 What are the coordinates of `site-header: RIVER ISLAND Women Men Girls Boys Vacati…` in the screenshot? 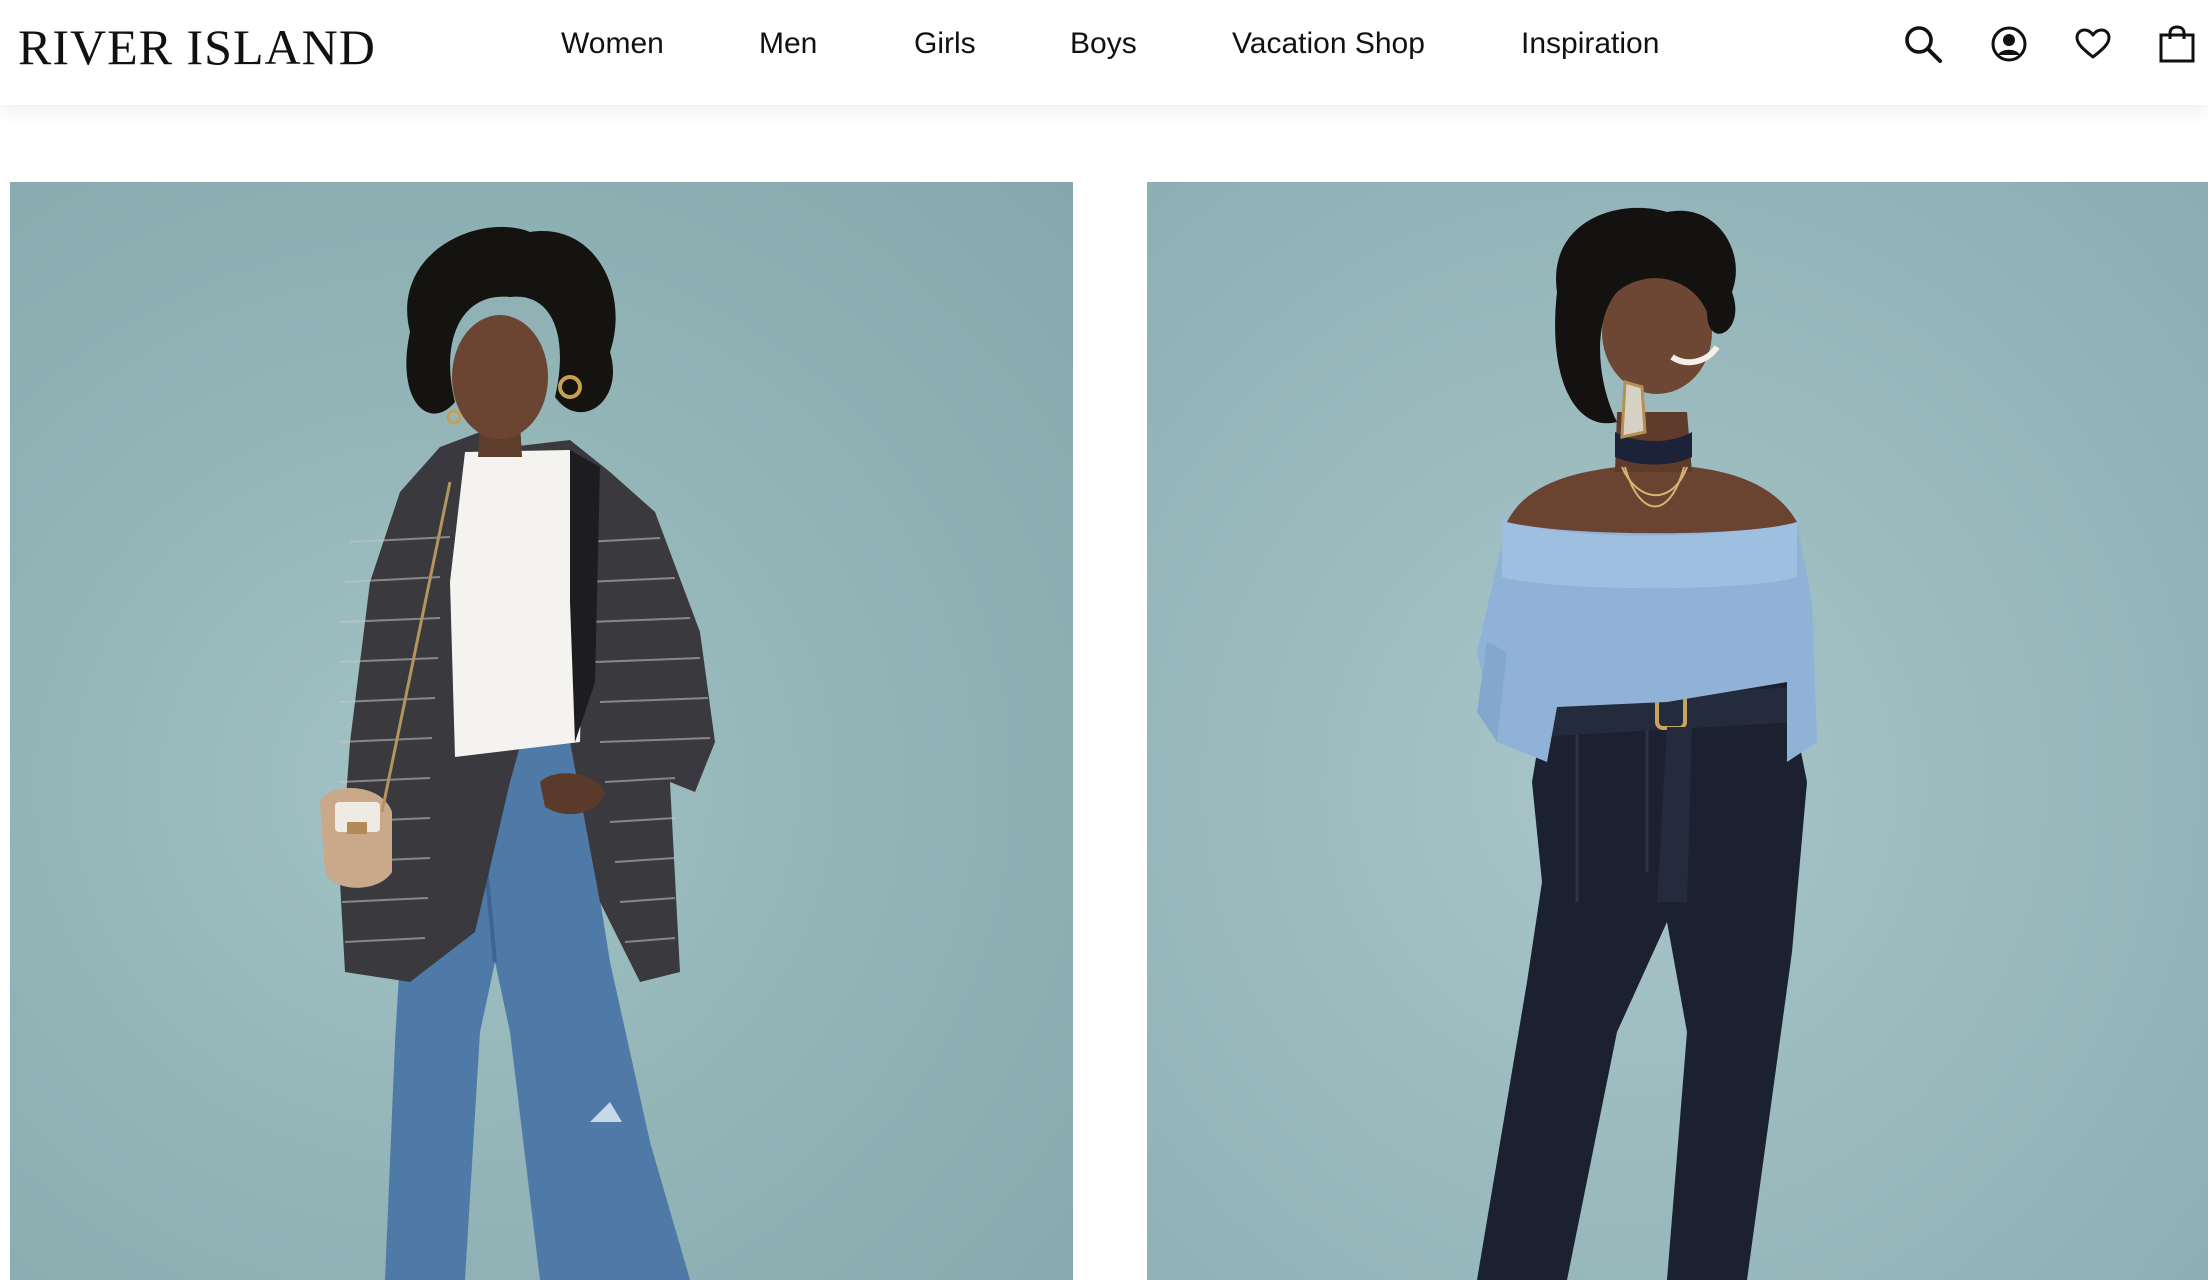 It's located at (1104, 52).